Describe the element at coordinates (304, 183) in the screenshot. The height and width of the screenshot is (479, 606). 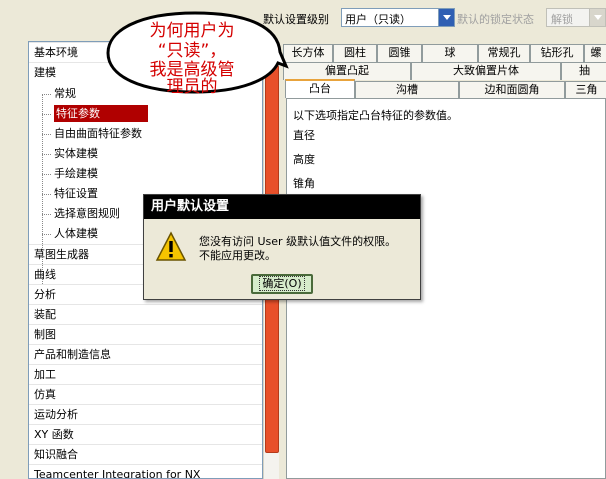
I see `taper-angle-label: 锥角` at that location.